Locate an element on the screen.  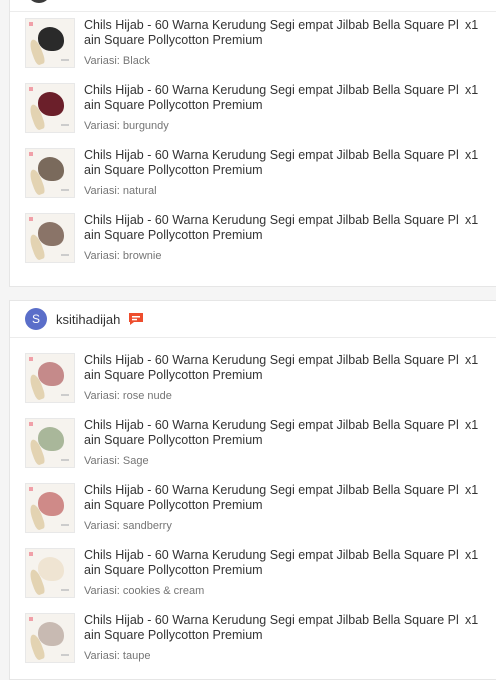
shop-header is located at coordinates (253, 6).